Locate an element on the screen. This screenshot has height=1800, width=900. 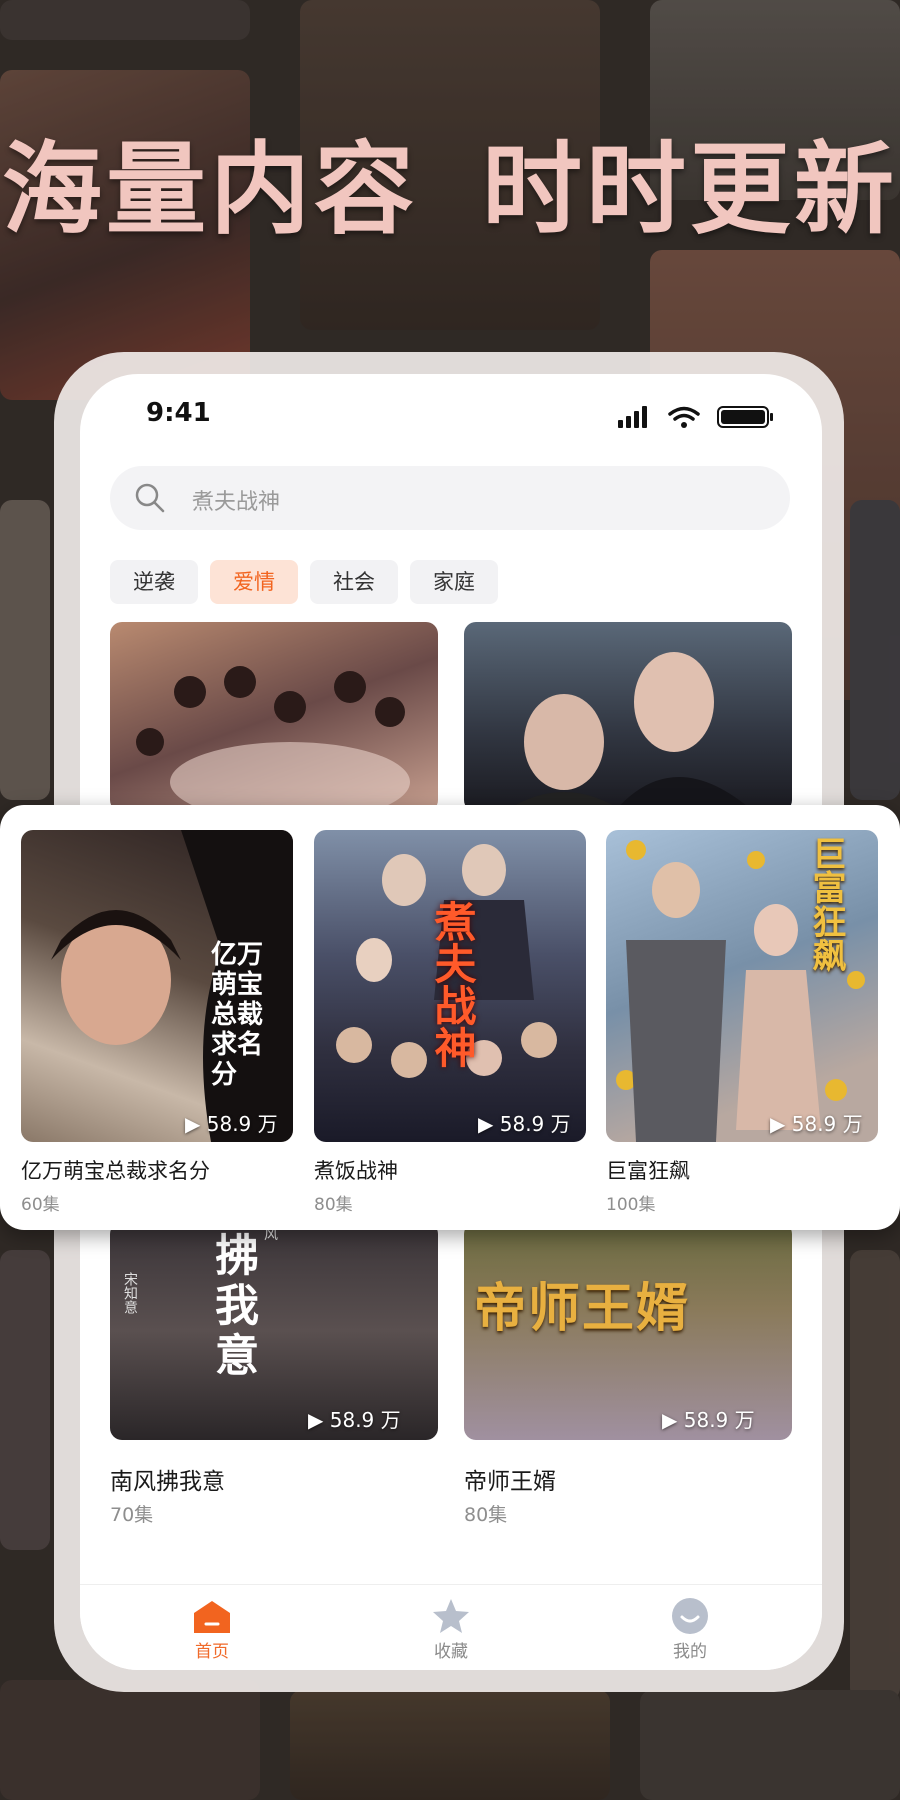
star-icon is located at coordinates (451, 1616).